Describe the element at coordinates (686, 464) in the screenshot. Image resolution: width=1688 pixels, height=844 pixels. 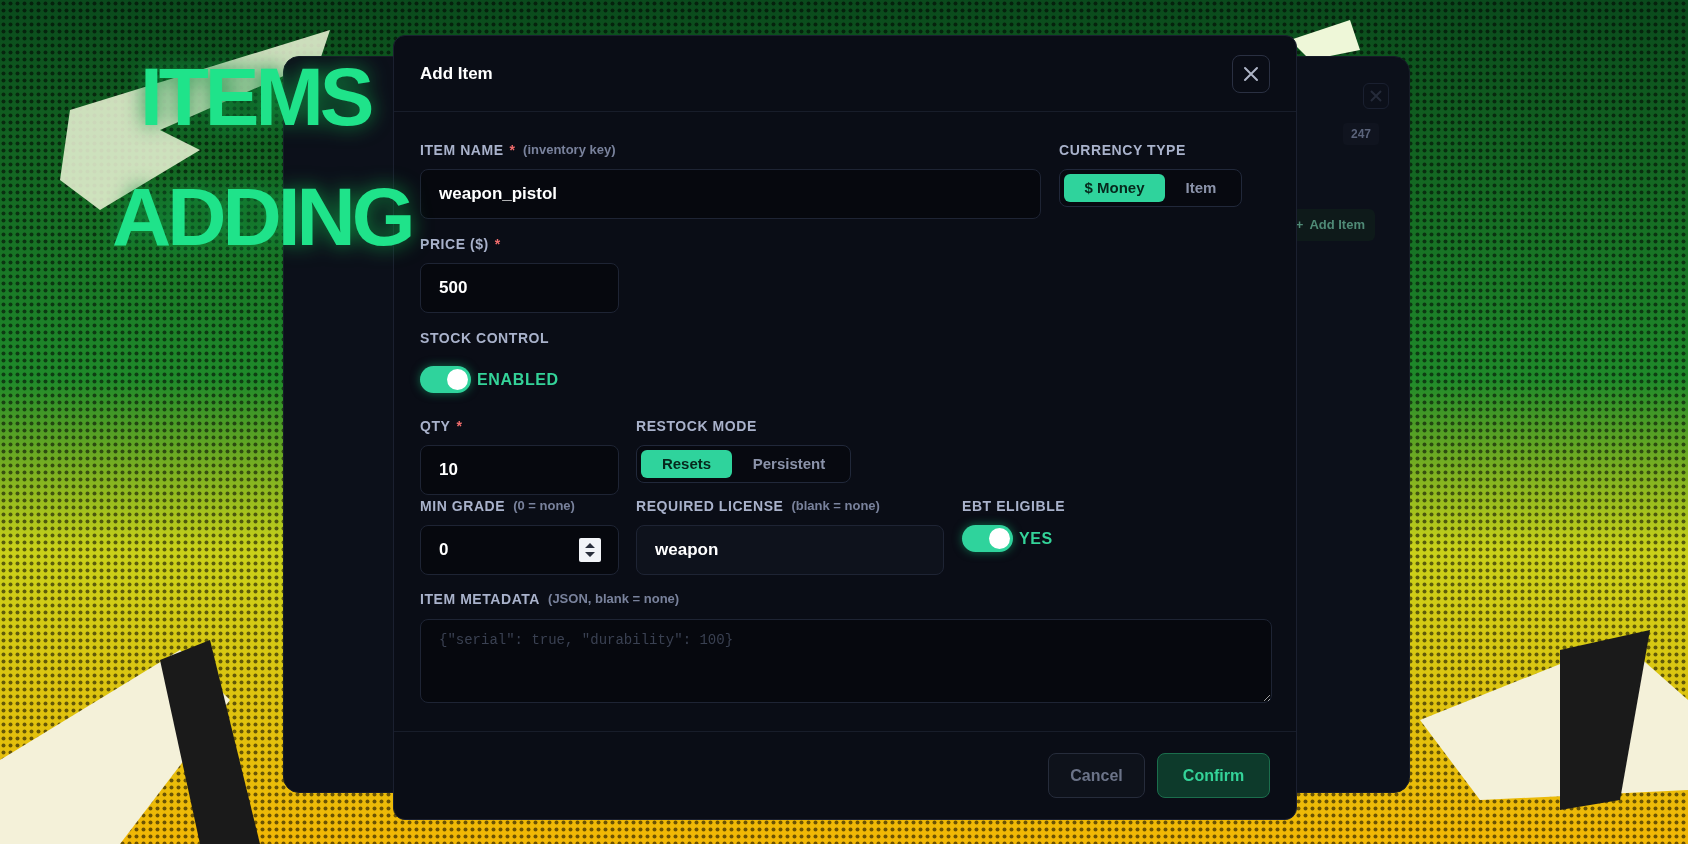
I see `segment-option: Resets` at that location.